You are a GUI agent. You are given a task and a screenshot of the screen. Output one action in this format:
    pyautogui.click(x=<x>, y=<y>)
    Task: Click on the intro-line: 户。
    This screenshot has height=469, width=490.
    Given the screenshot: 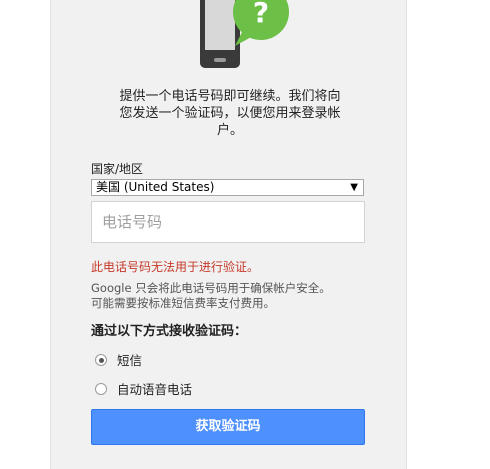 What is the action you would take?
    pyautogui.click(x=229, y=130)
    